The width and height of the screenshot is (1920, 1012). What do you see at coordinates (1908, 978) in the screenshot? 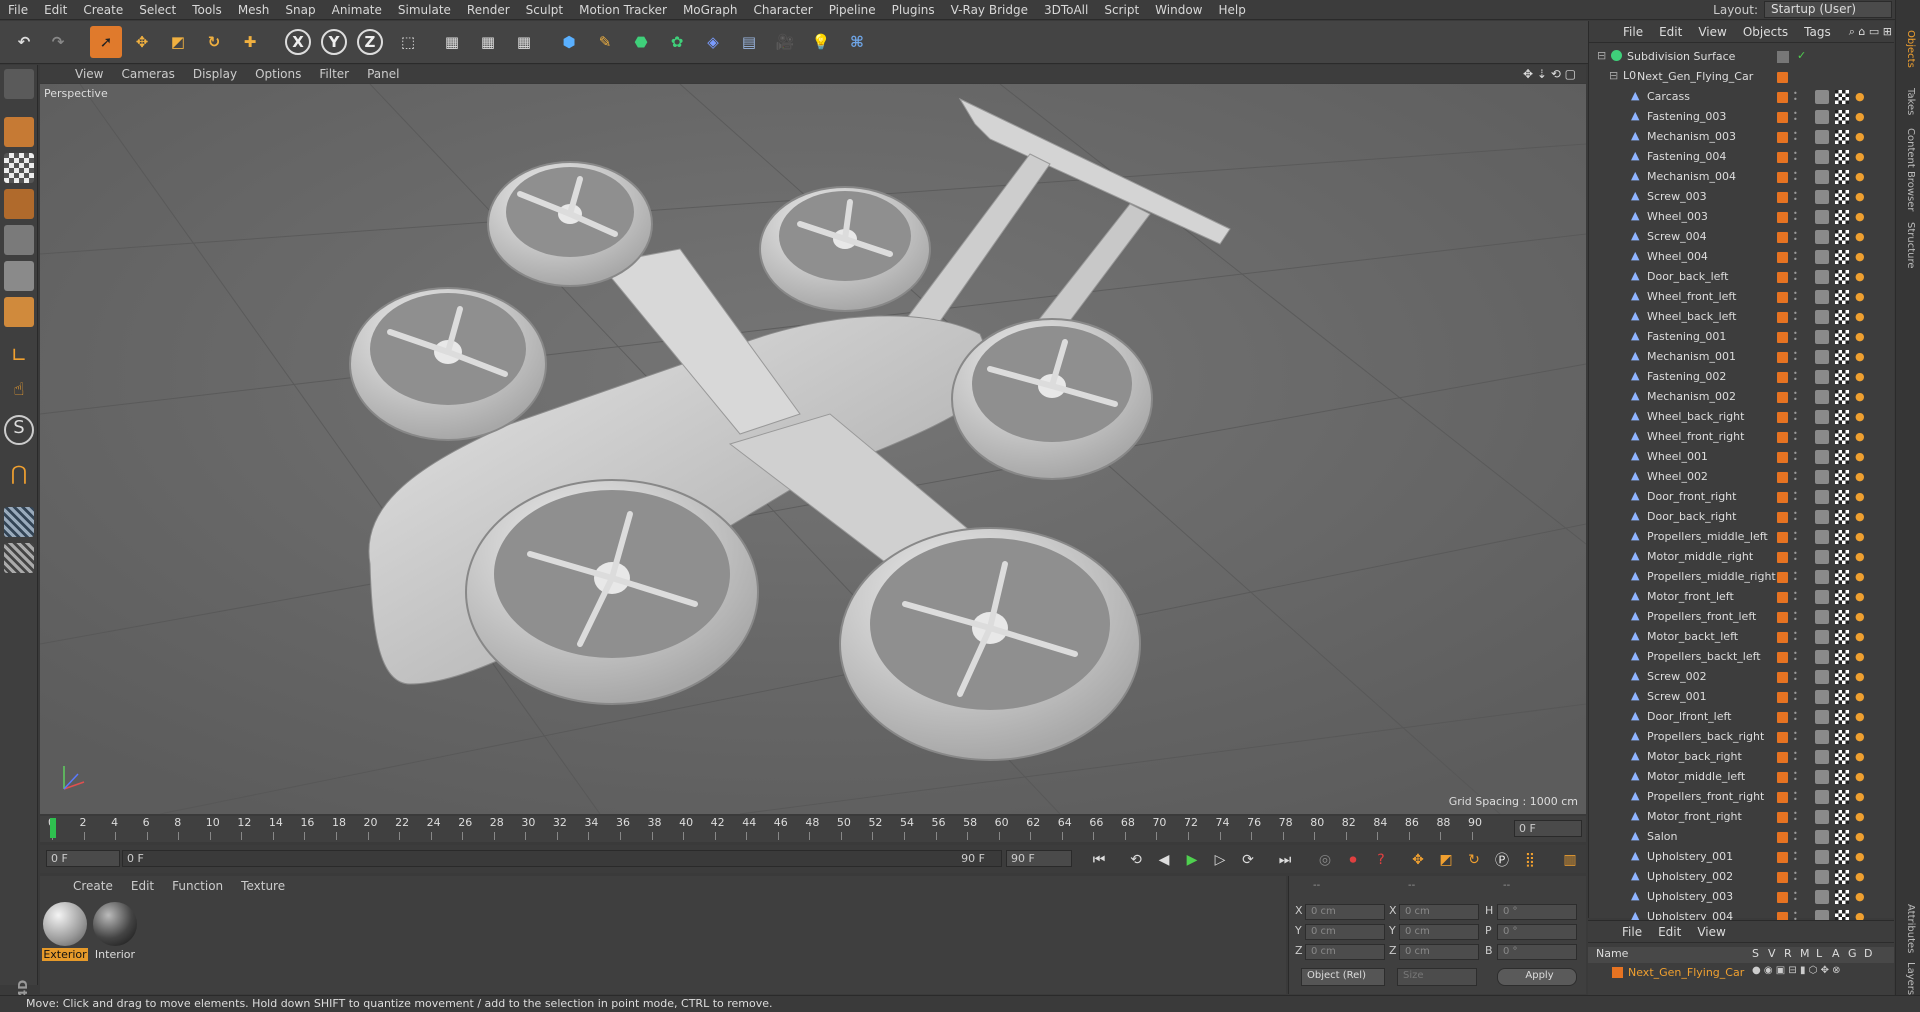
I see `tab-layers: Layers` at bounding box center [1908, 978].